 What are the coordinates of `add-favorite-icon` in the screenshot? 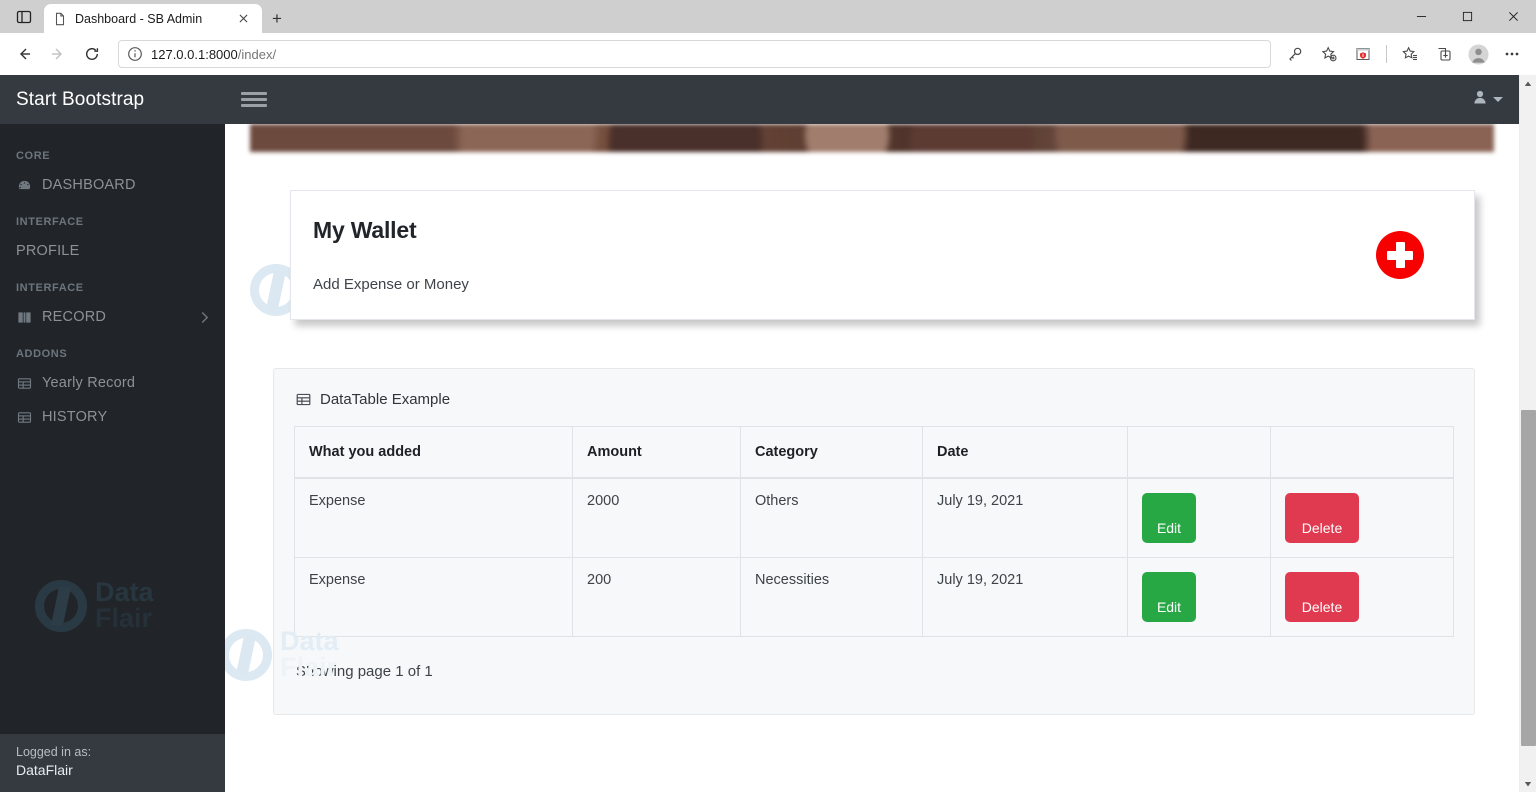 It's located at (1329, 54).